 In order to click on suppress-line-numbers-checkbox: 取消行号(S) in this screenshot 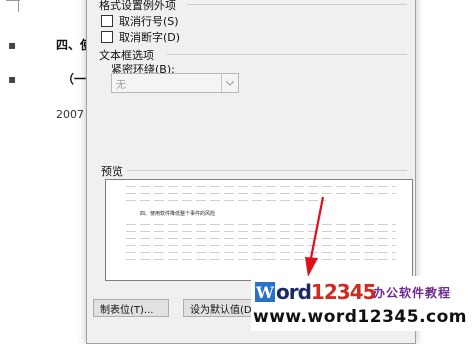, I will do `click(140, 21)`.